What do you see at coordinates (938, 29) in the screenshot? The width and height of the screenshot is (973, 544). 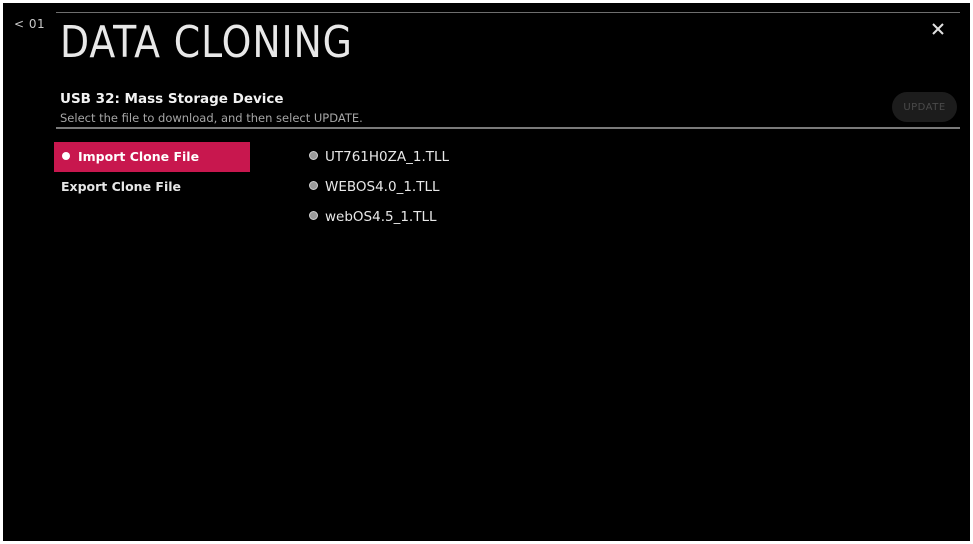 I see `close-icon` at bounding box center [938, 29].